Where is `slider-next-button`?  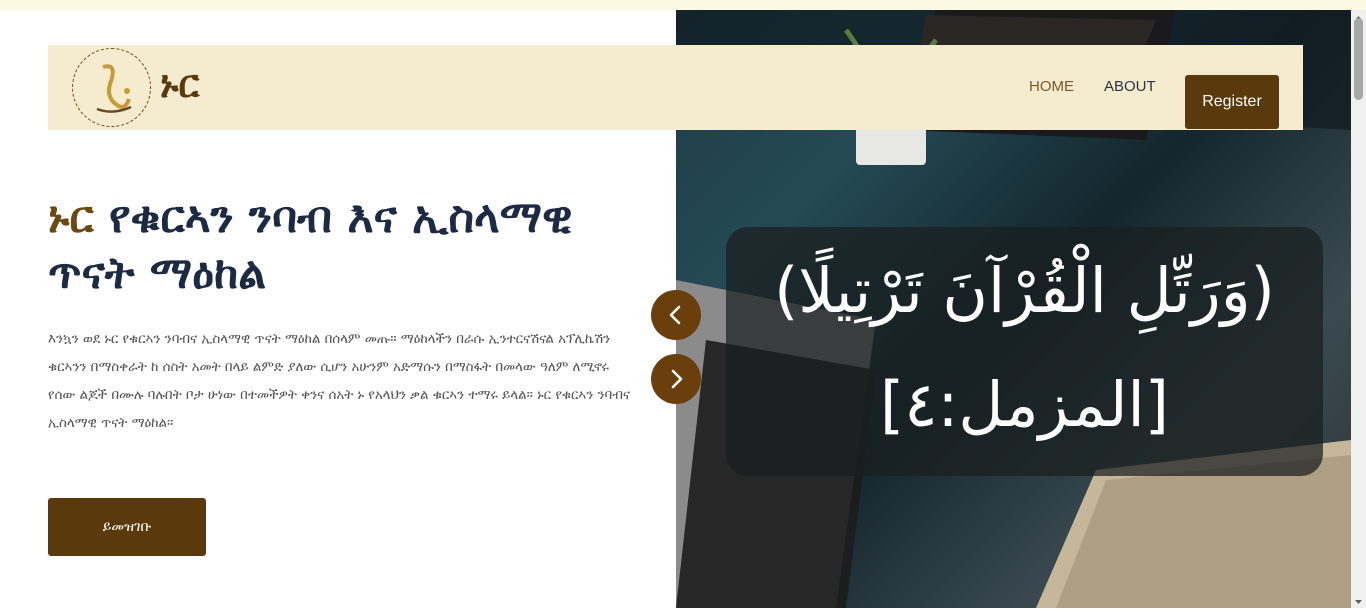
slider-next-button is located at coordinates (676, 379).